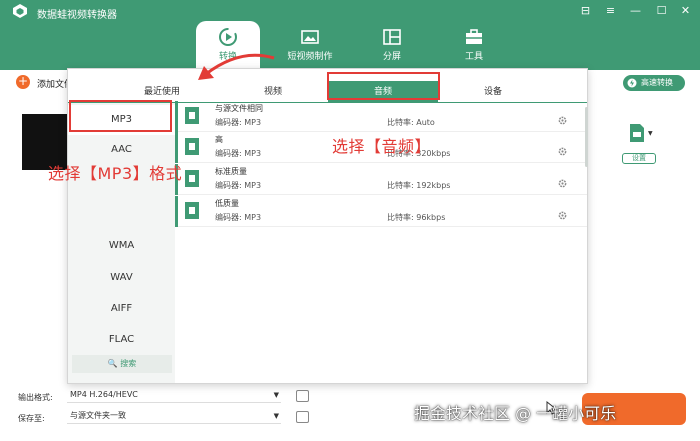 Image resolution: width=700 pixels, height=441 pixels. I want to click on quality-name: 高, so click(219, 139).